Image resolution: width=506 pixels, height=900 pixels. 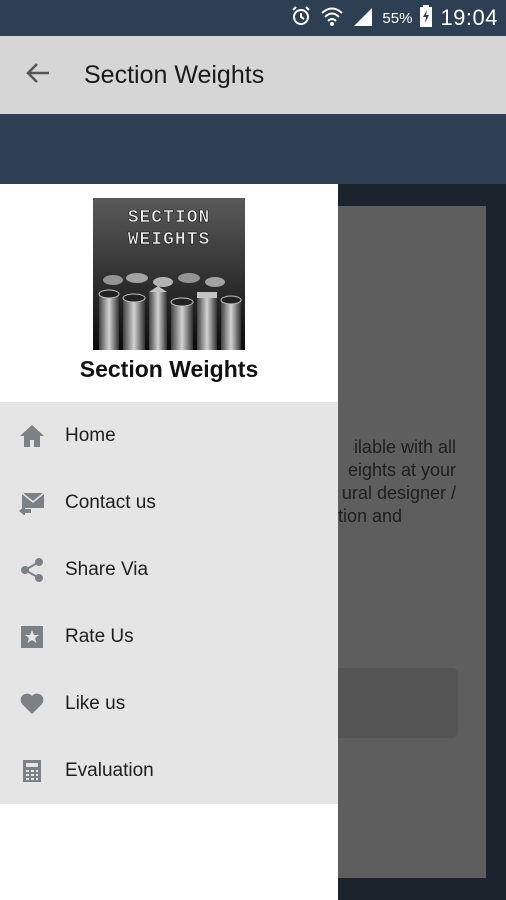 I want to click on menu-item-label: Evaluation, so click(x=109, y=770).